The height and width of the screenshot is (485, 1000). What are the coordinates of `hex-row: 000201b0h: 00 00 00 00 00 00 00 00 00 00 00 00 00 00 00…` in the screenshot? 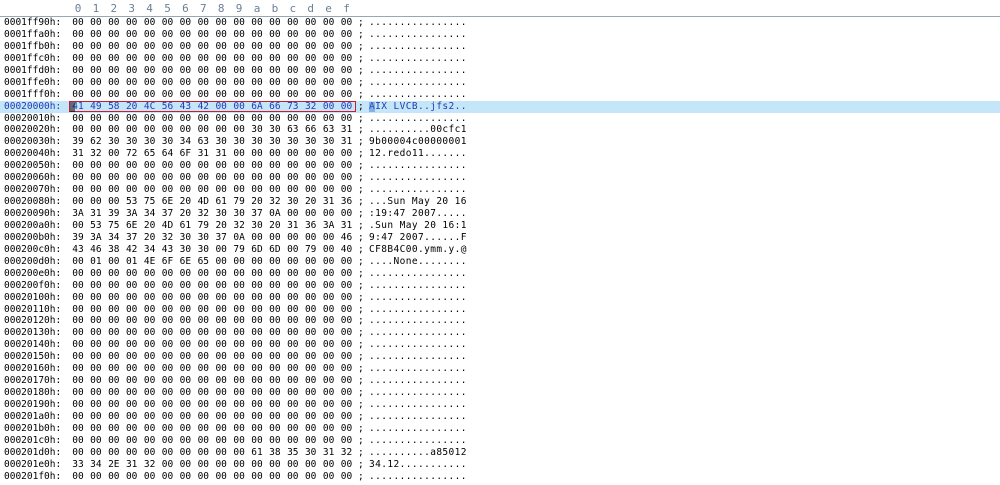 It's located at (500, 429).